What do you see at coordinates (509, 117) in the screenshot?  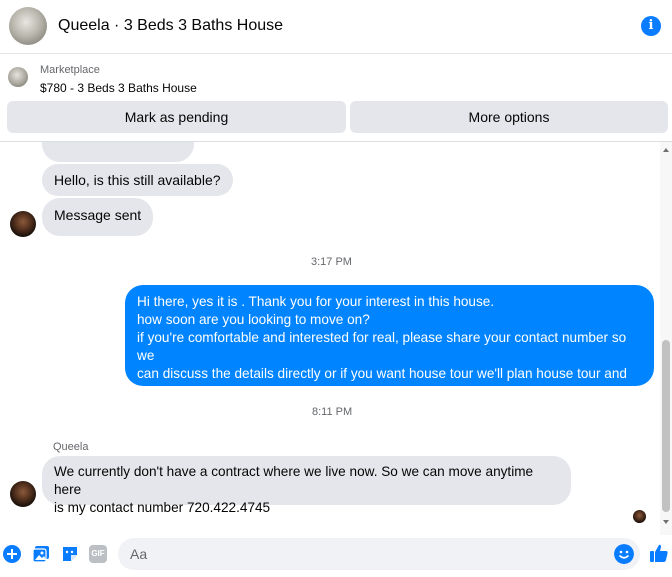 I see `more-options-button: More options` at bounding box center [509, 117].